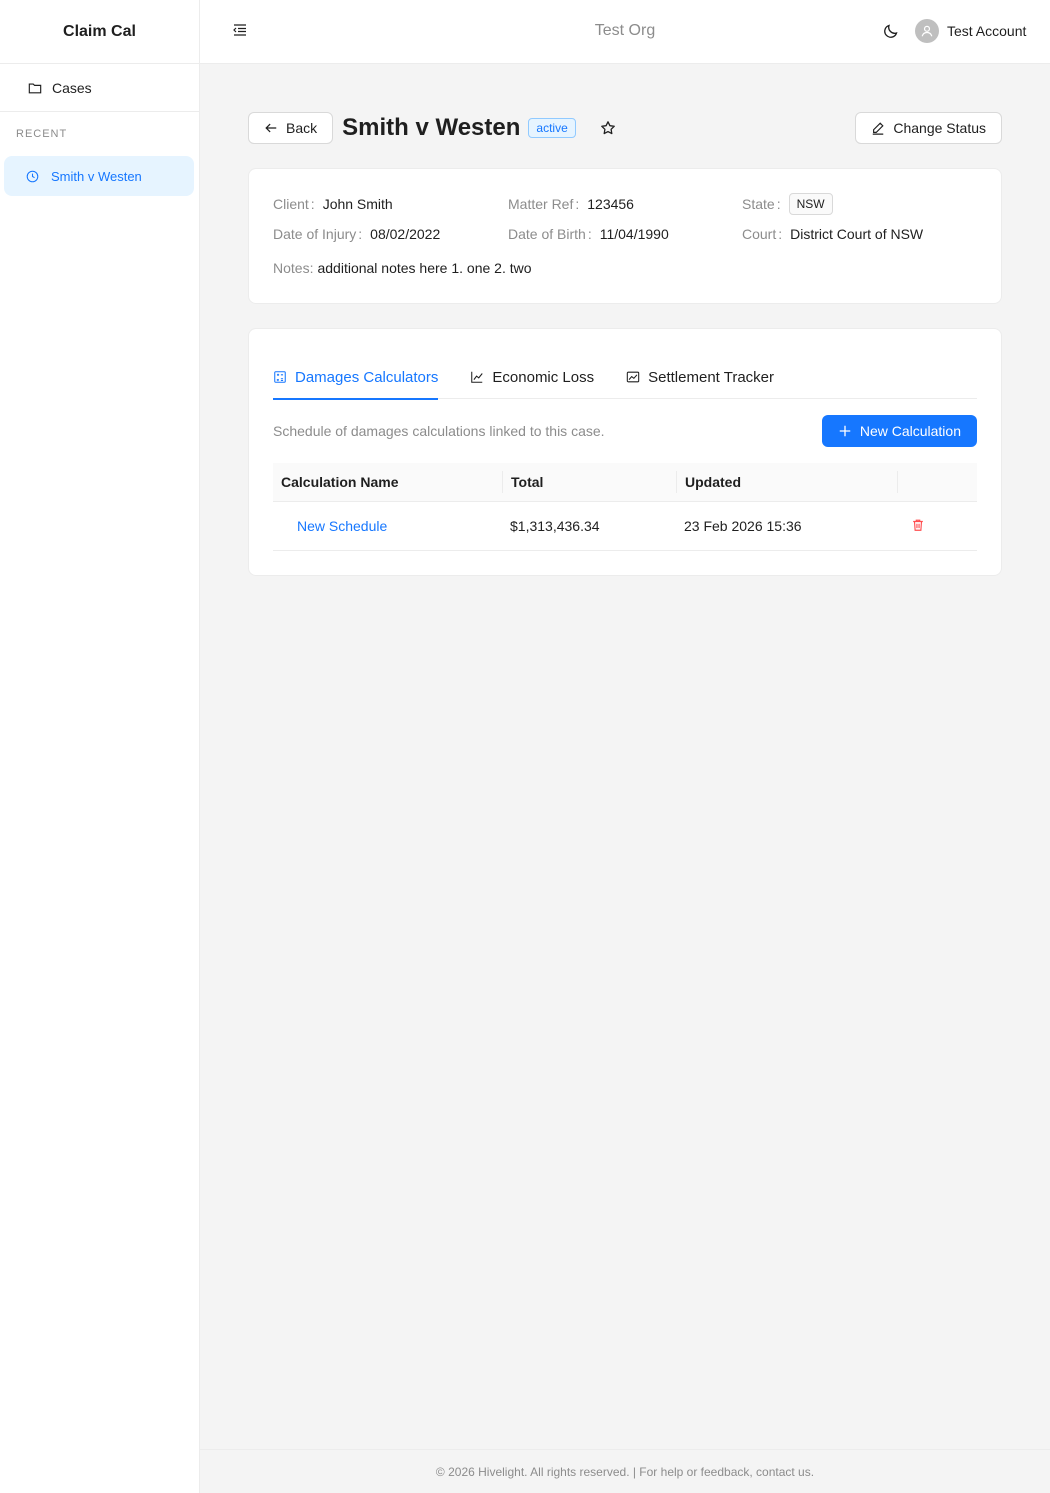 This screenshot has height=1493, width=1050. I want to click on court-label: Court, so click(759, 234).